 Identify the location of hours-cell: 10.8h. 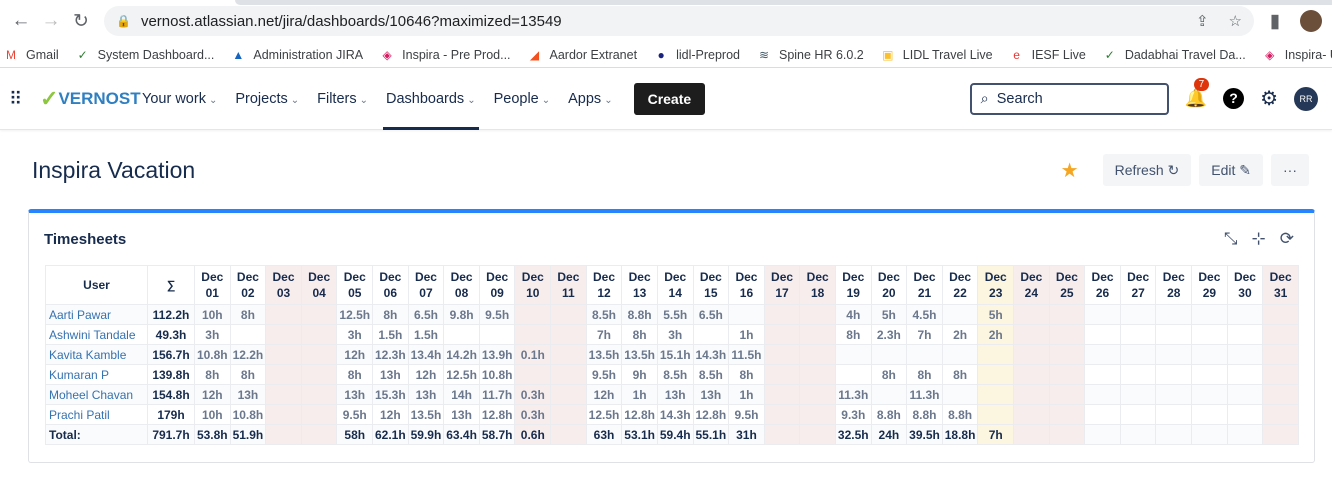
(248, 414).